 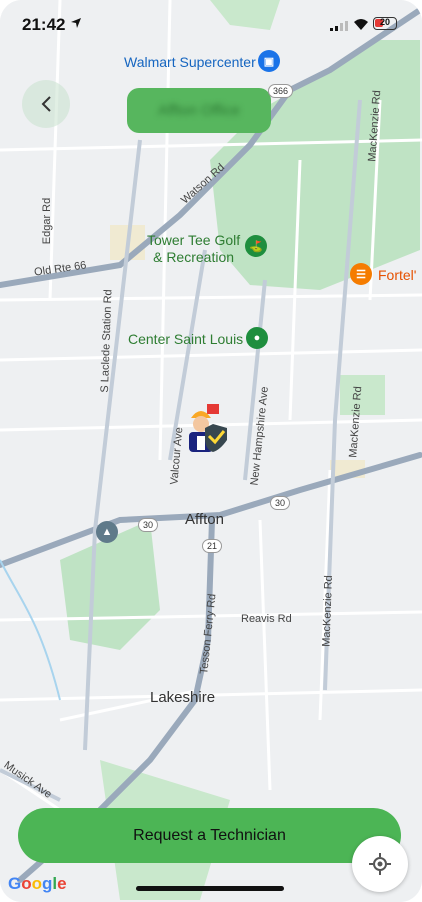 I want to click on route-shield-30-east: 30, so click(x=280, y=503).